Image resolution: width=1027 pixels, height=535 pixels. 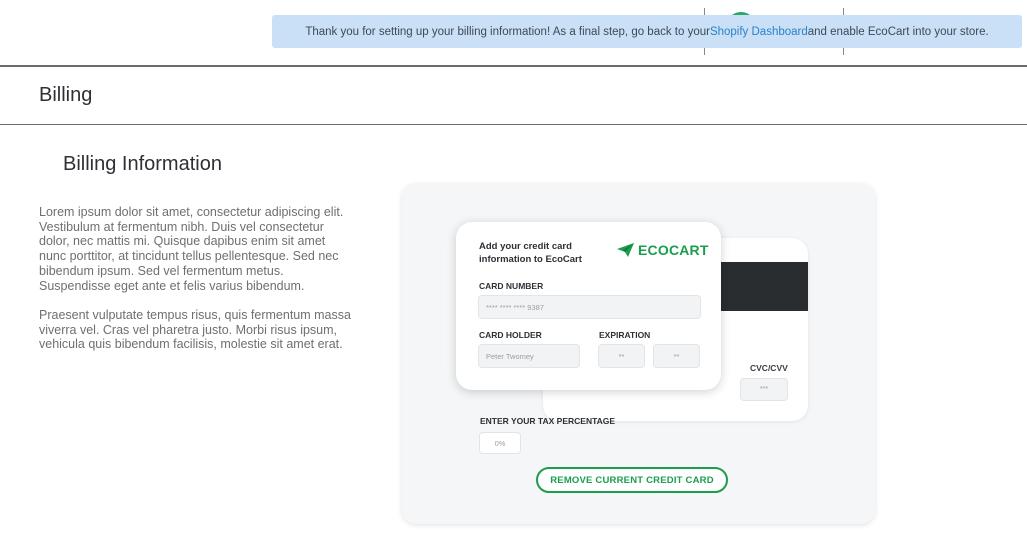 What do you see at coordinates (759, 32) in the screenshot?
I see `shopify-dashboard-link: Shopify Dashboard` at bounding box center [759, 32].